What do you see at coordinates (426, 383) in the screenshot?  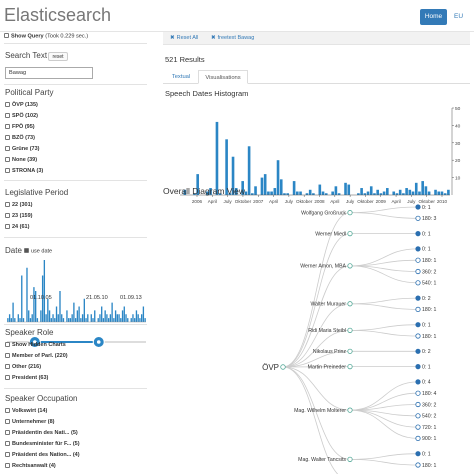 I see `tree-leaf-label: 0: 4` at bounding box center [426, 383].